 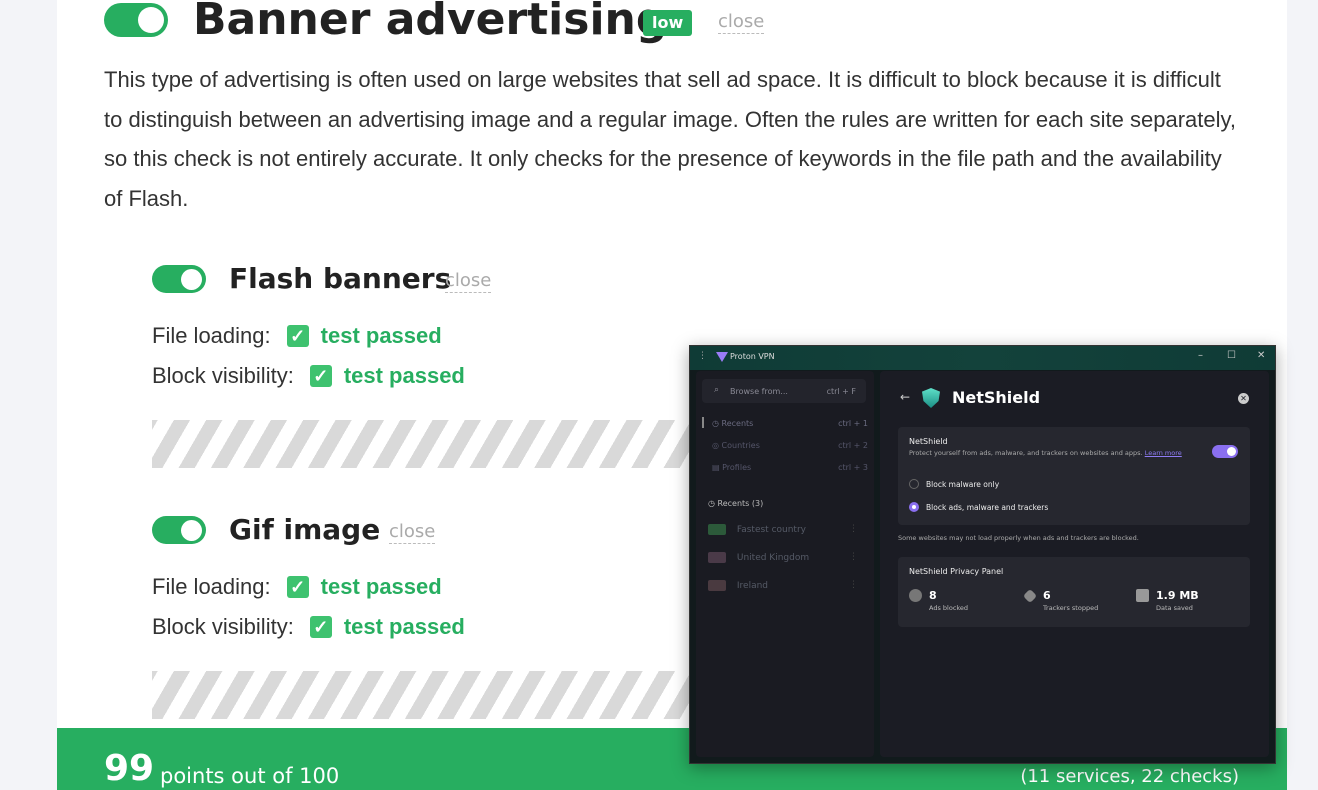 I want to click on blocked-gif-placeholder, so click(x=432, y=695).